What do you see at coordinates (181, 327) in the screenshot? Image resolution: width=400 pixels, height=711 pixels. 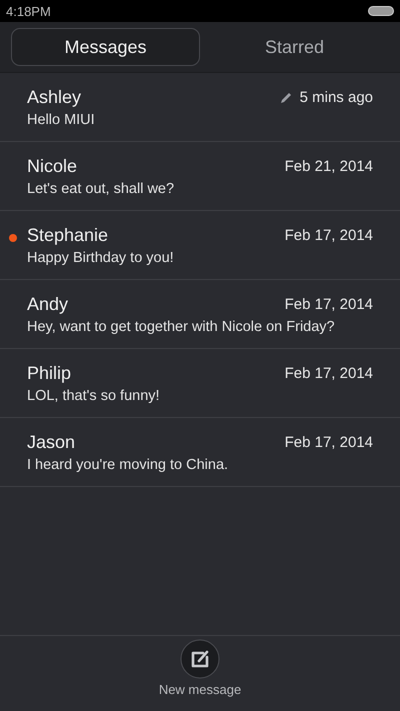 I see `message-preview: Hey, want to get together with Nicole on Friday?` at bounding box center [181, 327].